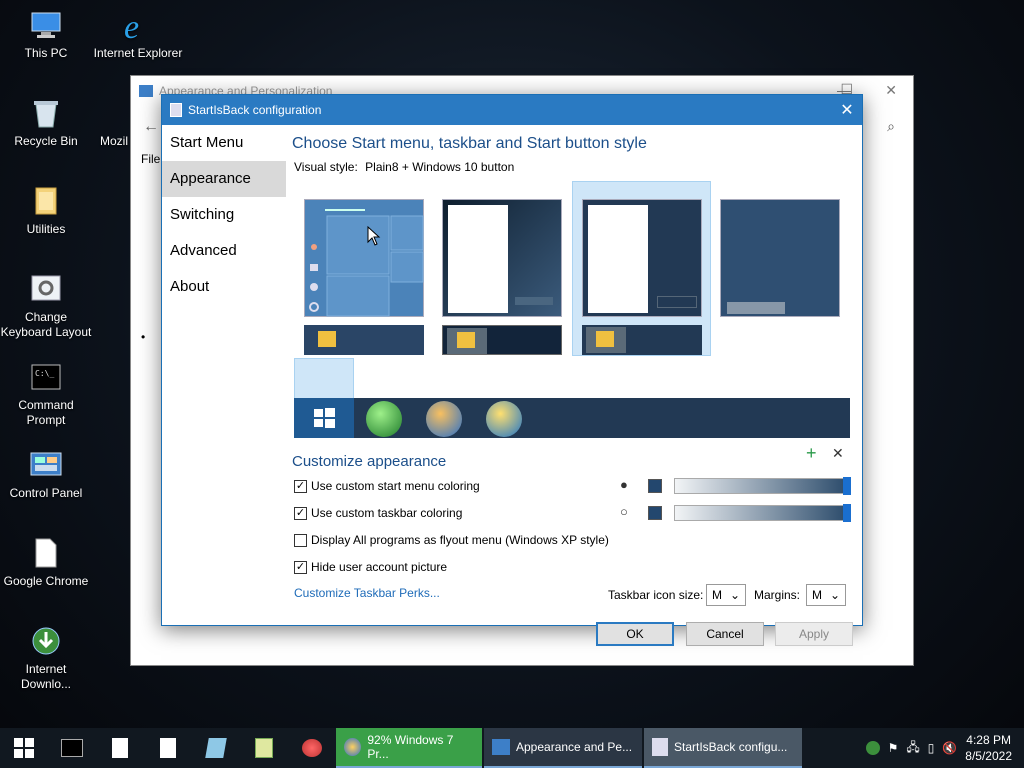 The image size is (1024, 768). I want to click on desktop-icon-change-keyboard-layout: Change Keyboard Layout, so click(46, 306).